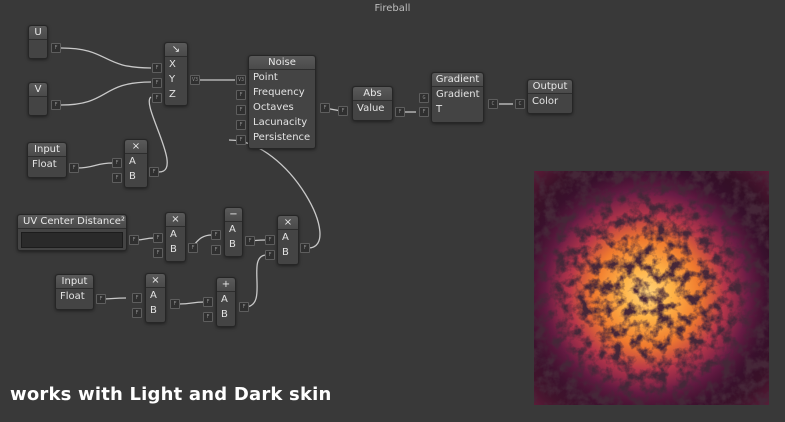 This screenshot has height=422, width=785. What do you see at coordinates (173, 249) in the screenshot?
I see `multiply-2-b-label: B` at bounding box center [173, 249].